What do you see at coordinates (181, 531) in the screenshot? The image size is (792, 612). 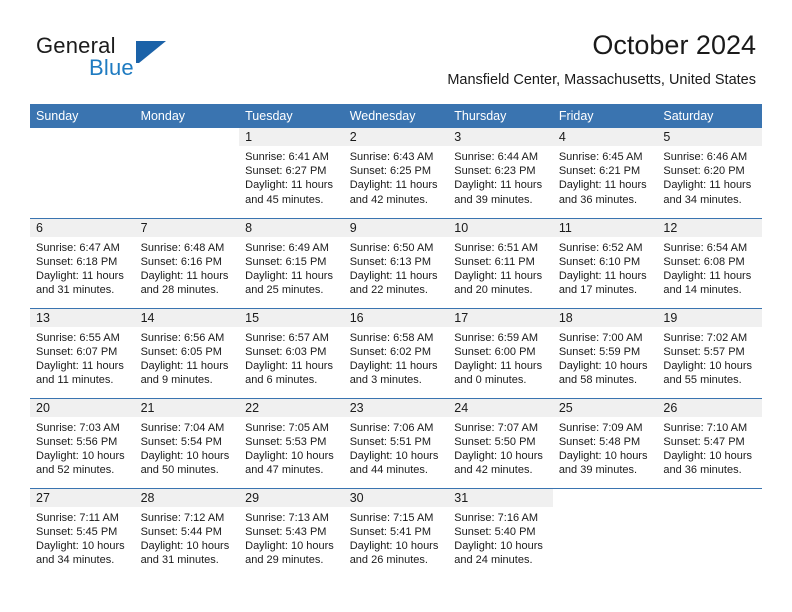 I see `sunset-time: Sunset: 5:44 PM` at bounding box center [181, 531].